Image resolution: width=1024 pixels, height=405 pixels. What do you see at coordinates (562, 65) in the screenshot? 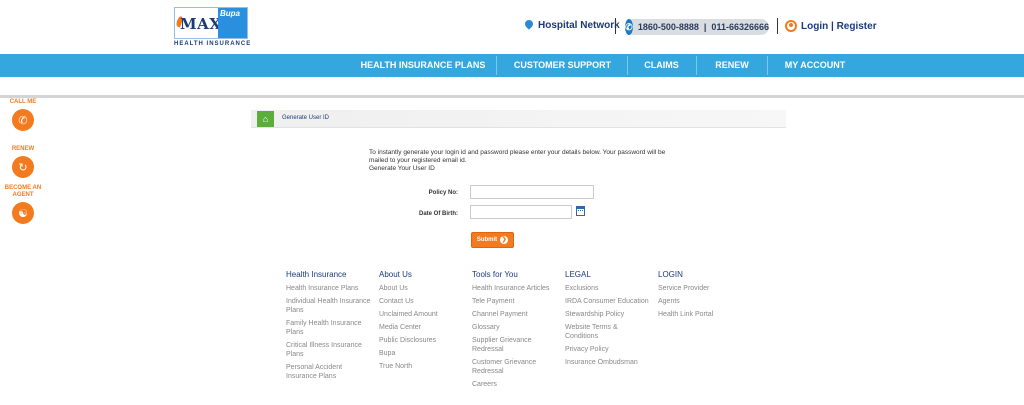
I see `nav-customer-support: CUSTOMER SUPPORT` at bounding box center [562, 65].